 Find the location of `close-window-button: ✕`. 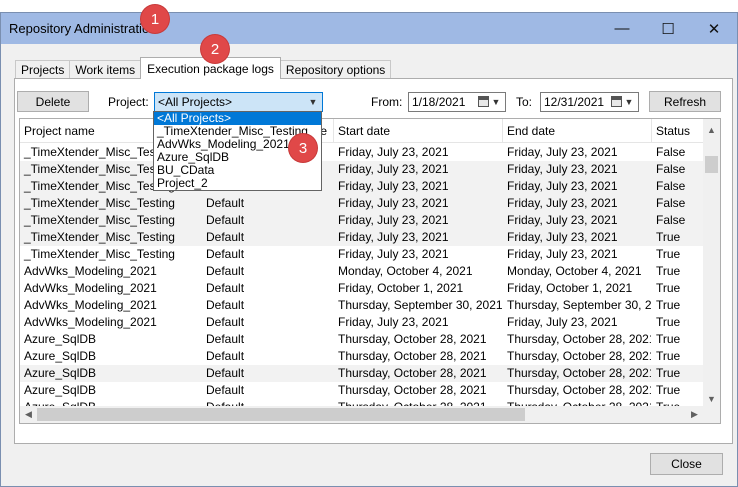

close-window-button: ✕ is located at coordinates (714, 28).